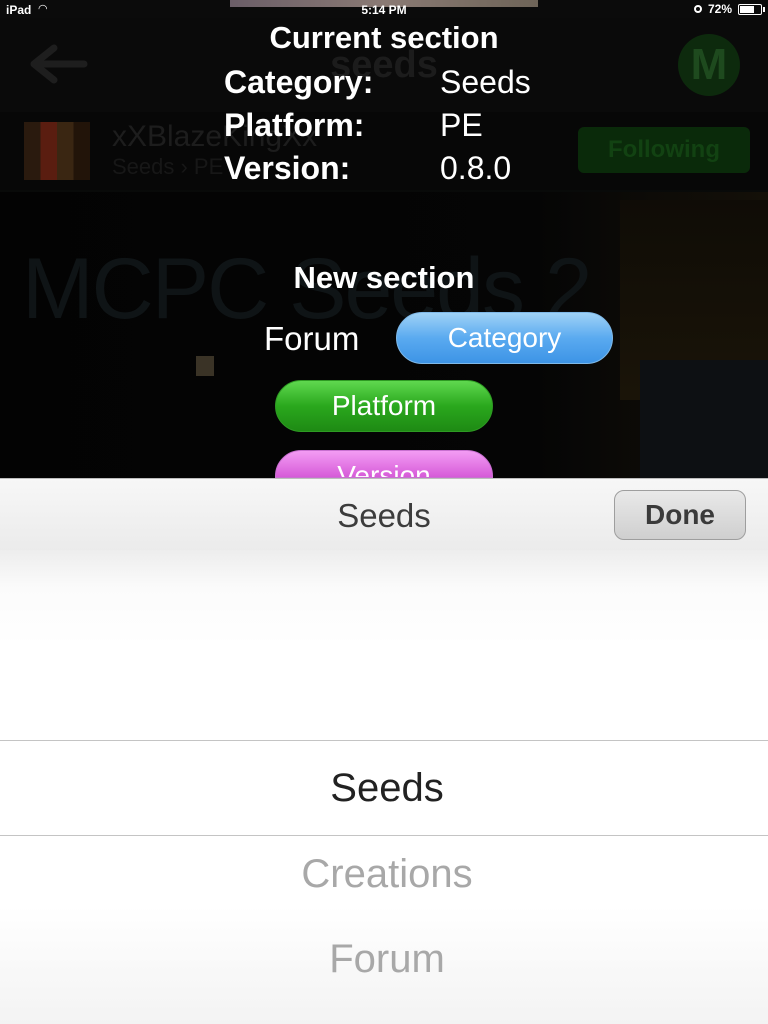 This screenshot has width=768, height=1024. What do you see at coordinates (384, 959) in the screenshot?
I see `picker-option-forum: Forum` at bounding box center [384, 959].